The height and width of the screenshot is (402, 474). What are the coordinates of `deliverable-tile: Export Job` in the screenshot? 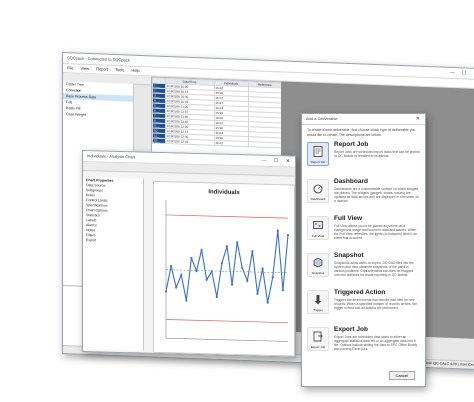 It's located at (318, 339).